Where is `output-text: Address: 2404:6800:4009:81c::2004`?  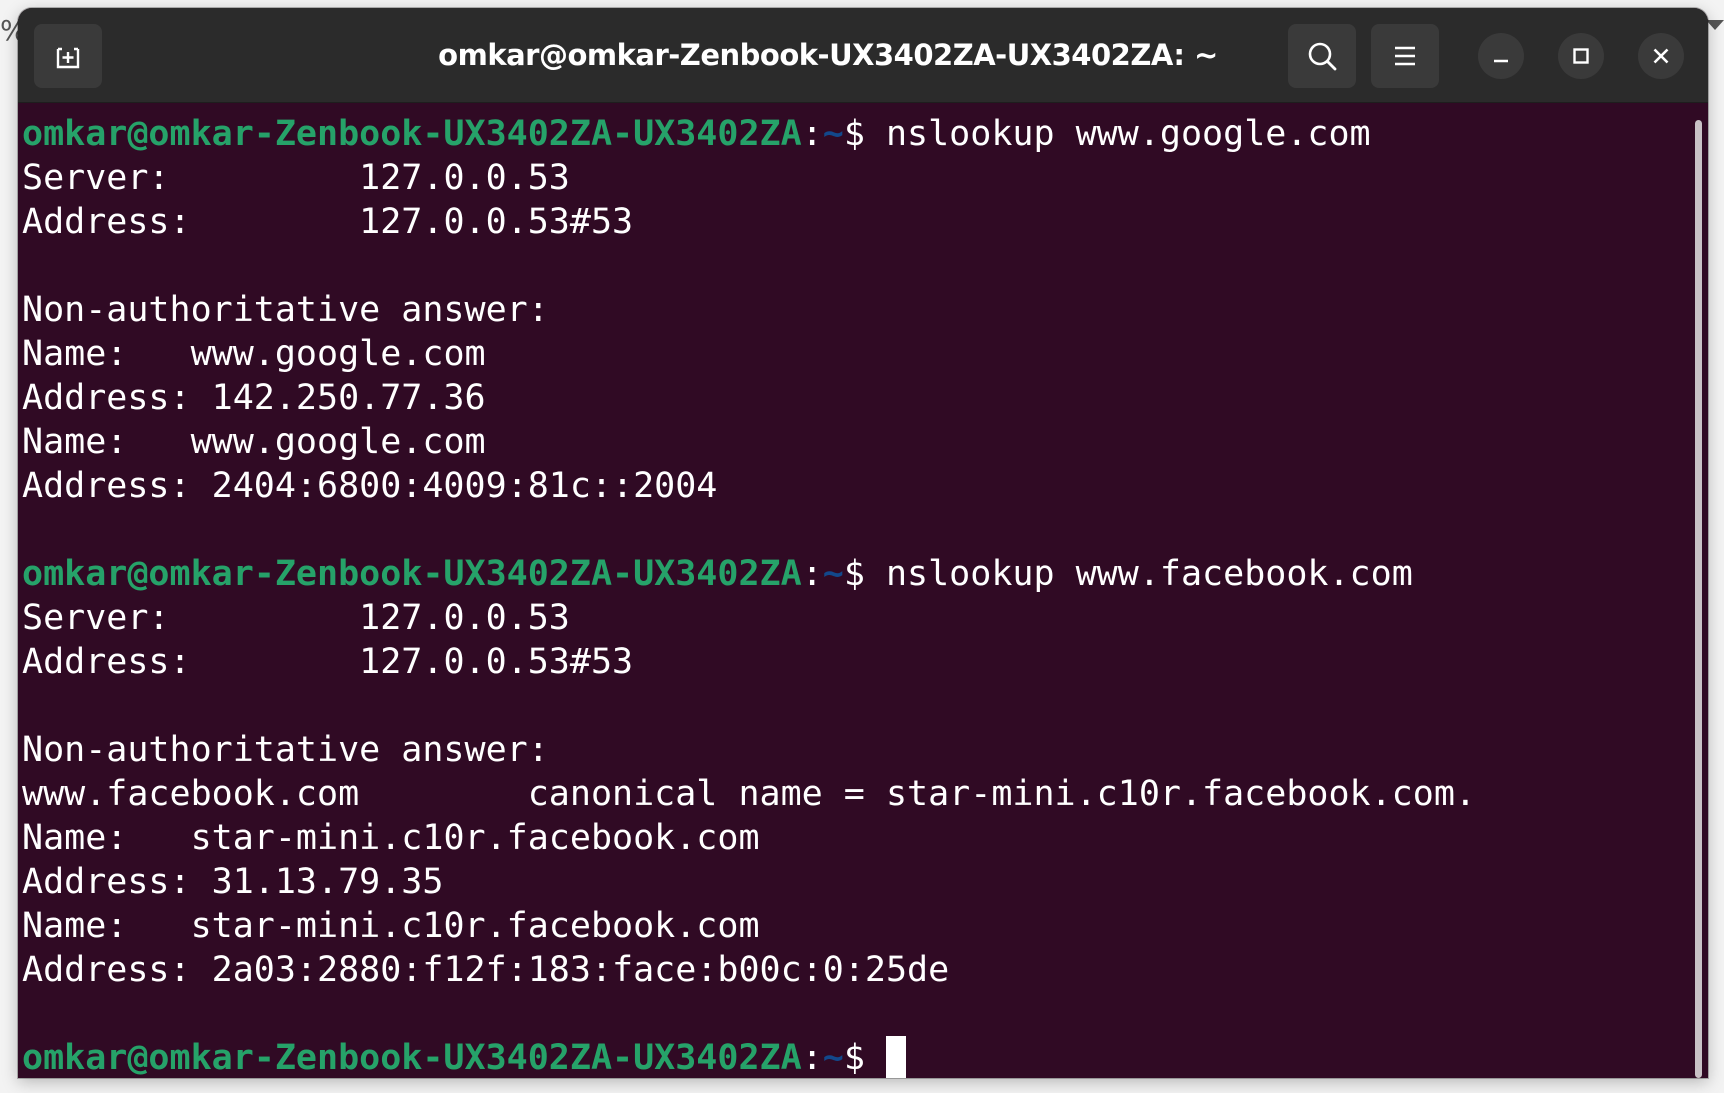
output-text: Address: 2404:6800:4009:81c::2004 is located at coordinates (370, 486).